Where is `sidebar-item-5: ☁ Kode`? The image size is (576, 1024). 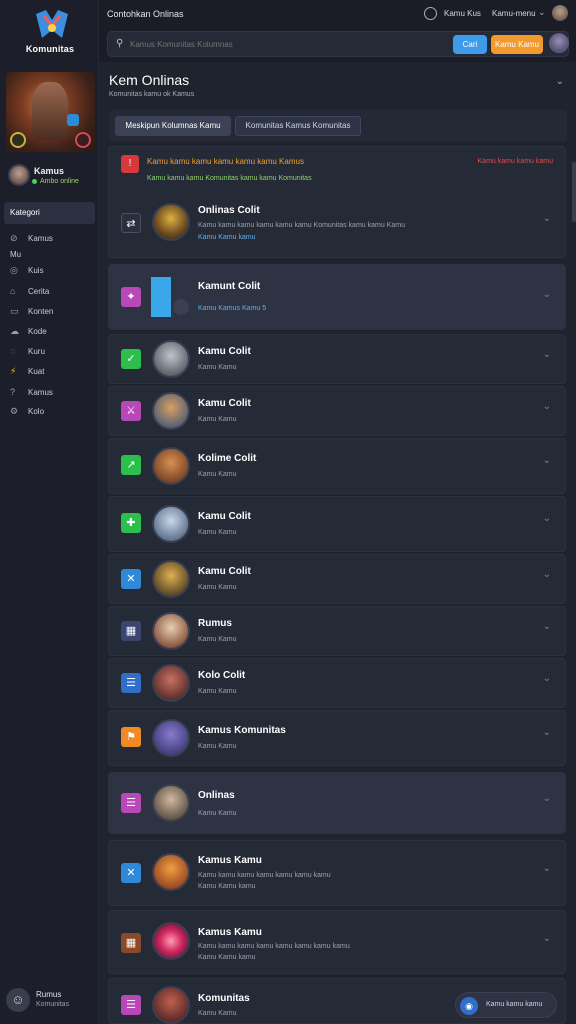 sidebar-item-5: ☁ Kode is located at coordinates (52, 332).